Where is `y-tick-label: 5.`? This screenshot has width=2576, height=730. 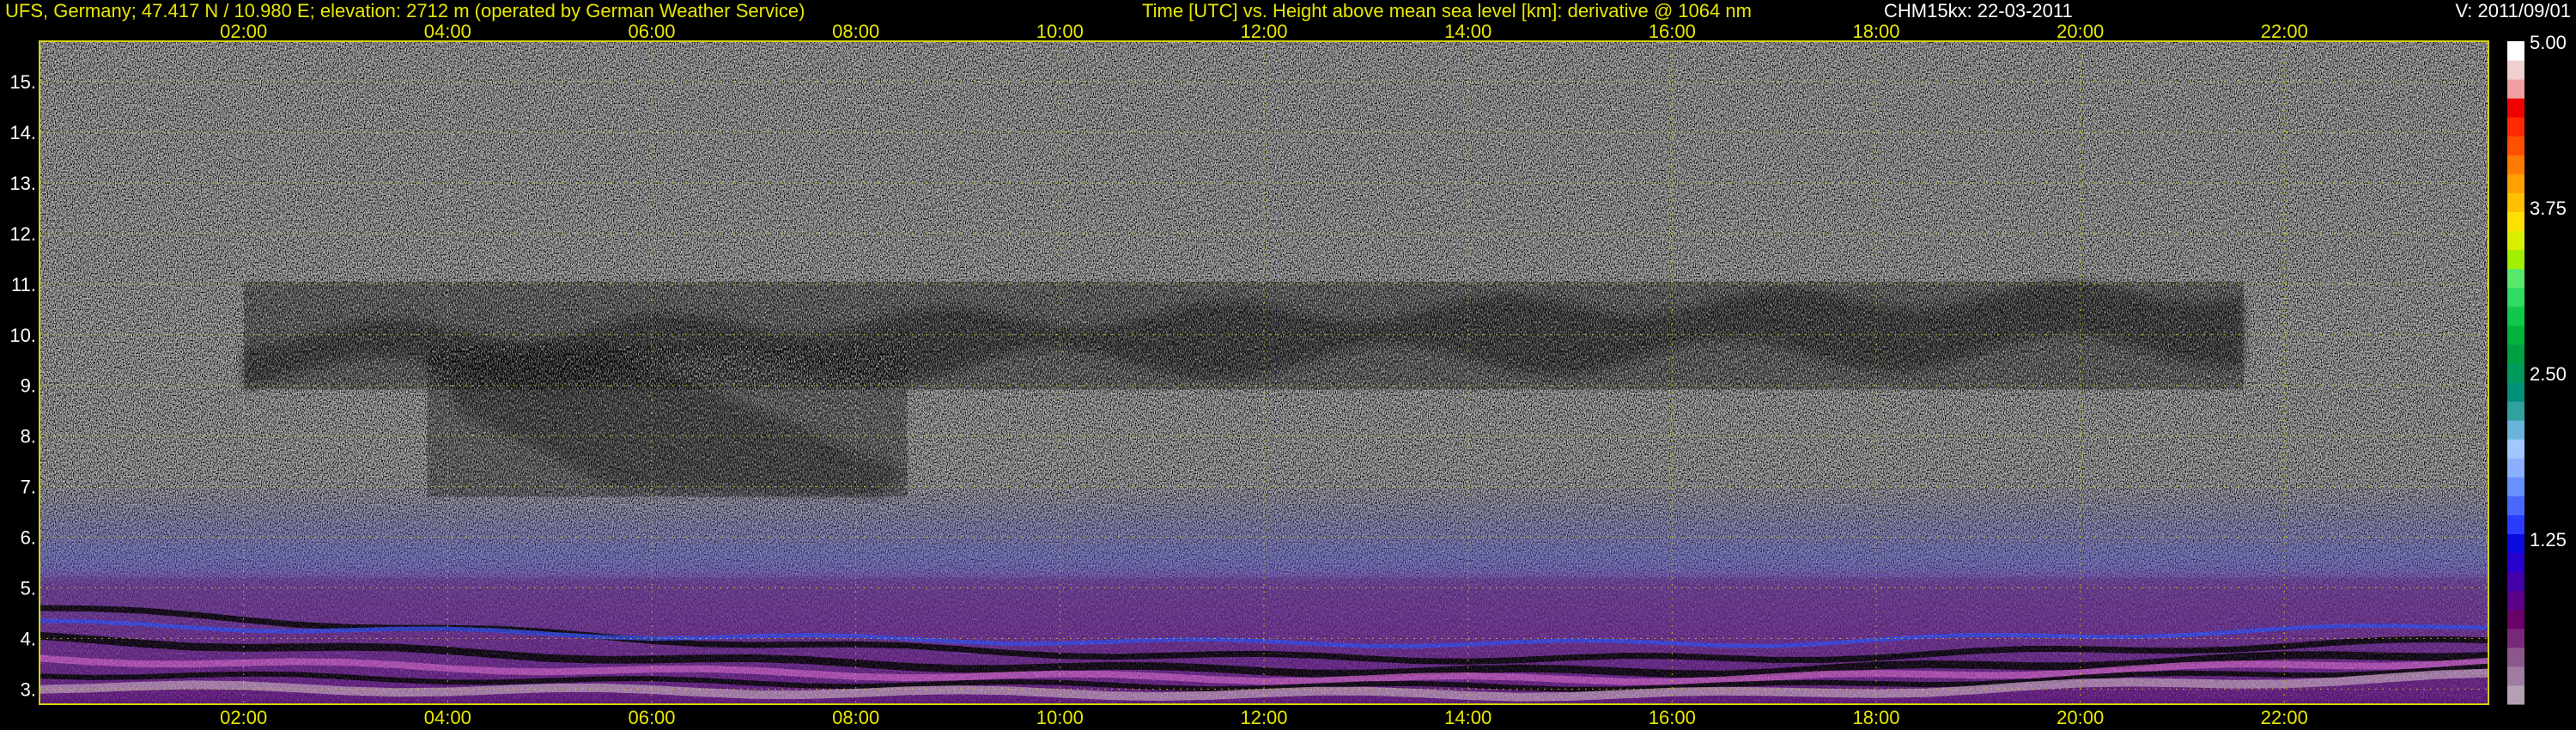
y-tick-label: 5. is located at coordinates (28, 588).